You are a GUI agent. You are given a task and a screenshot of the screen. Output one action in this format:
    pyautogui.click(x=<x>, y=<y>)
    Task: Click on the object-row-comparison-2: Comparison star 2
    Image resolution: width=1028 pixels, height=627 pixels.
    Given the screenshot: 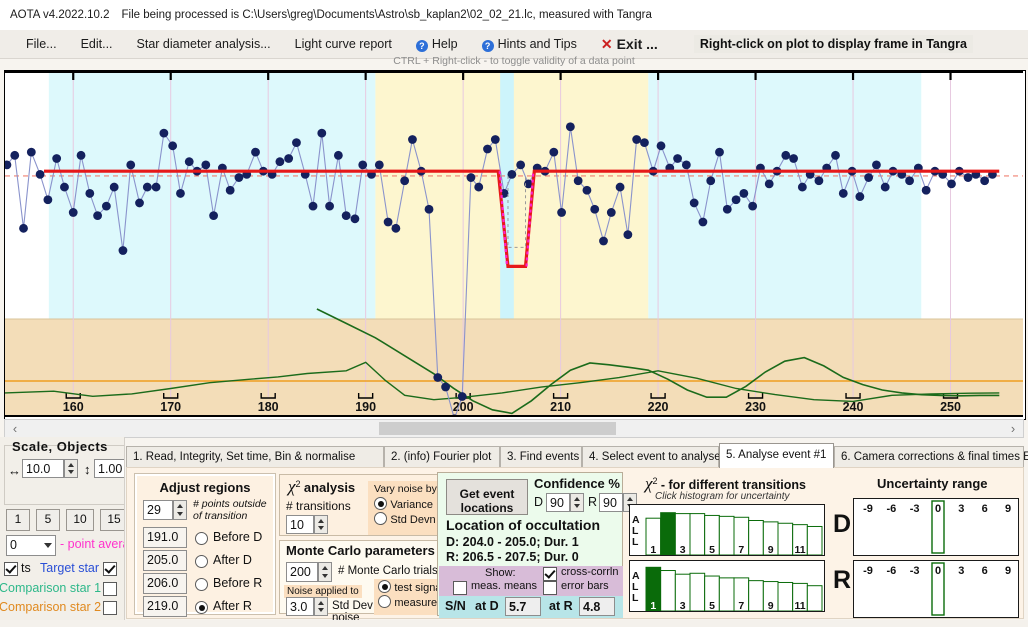 What is the action you would take?
    pyautogui.click(x=62, y=609)
    